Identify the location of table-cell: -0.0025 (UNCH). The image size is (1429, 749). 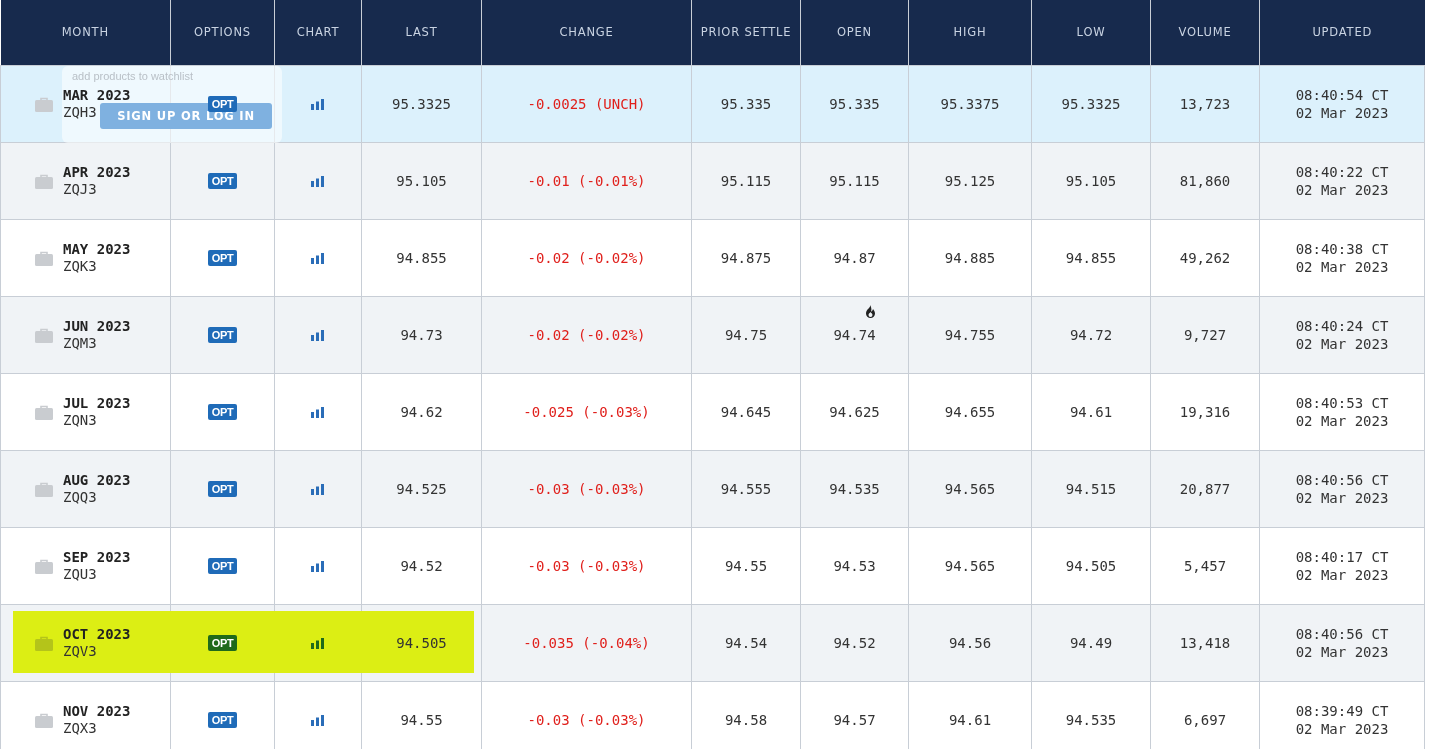
(586, 104).